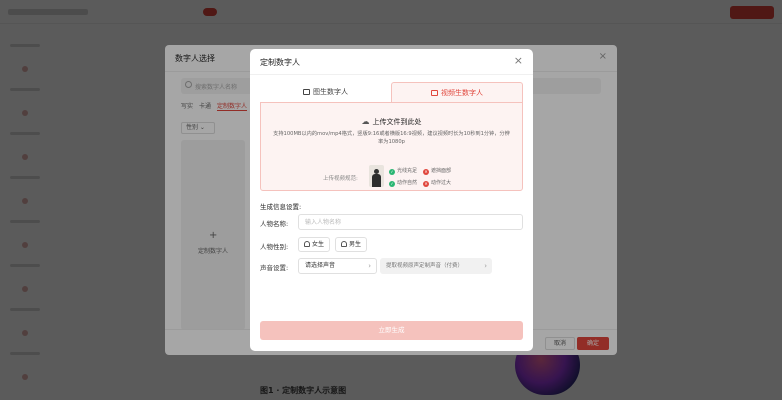 Image resolution: width=782 pixels, height=400 pixels. Describe the element at coordinates (330, 92) in the screenshot. I see `tab-label: 图生数字人` at that location.